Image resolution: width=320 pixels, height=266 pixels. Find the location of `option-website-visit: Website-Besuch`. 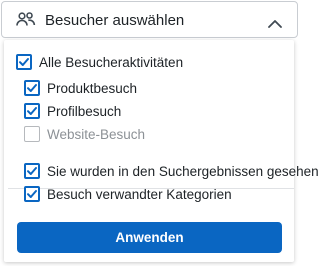

option-website-visit: Website-Besuch is located at coordinates (84, 134).